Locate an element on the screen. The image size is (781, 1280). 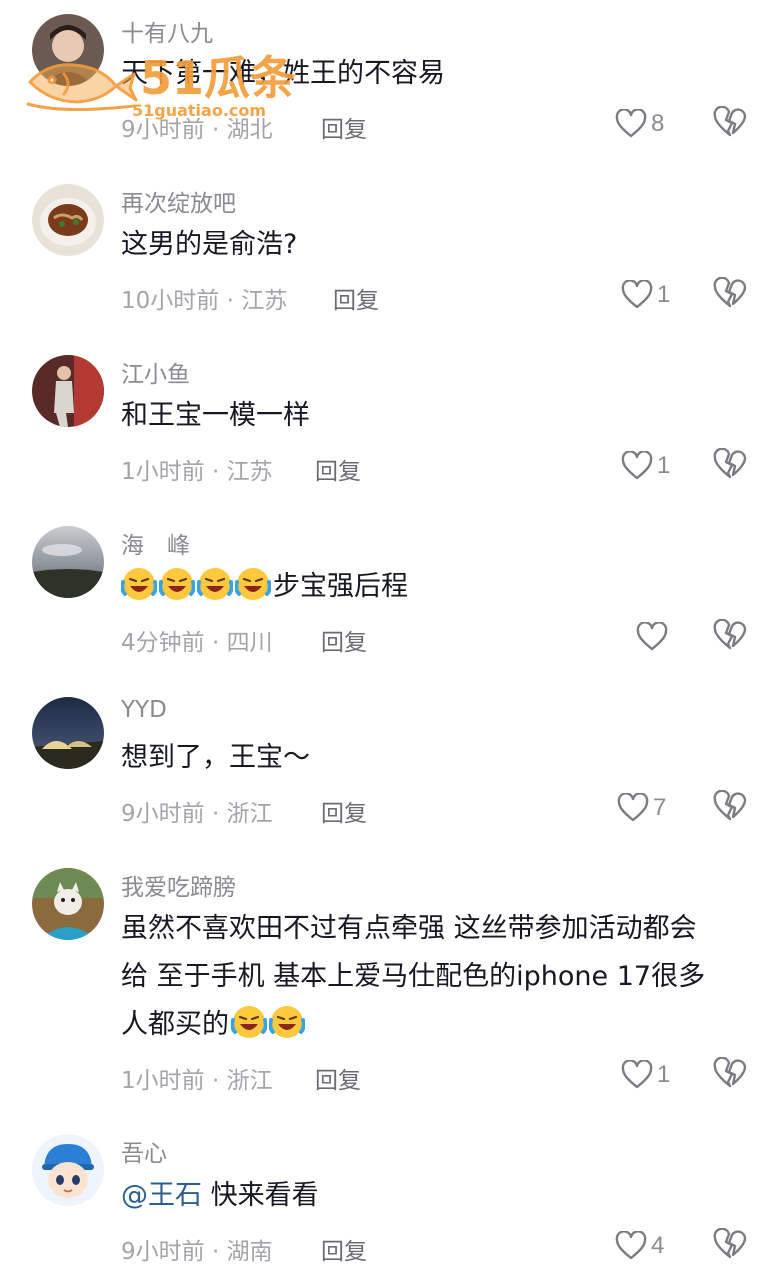
username: 再次绽放吧 is located at coordinates (178, 201).